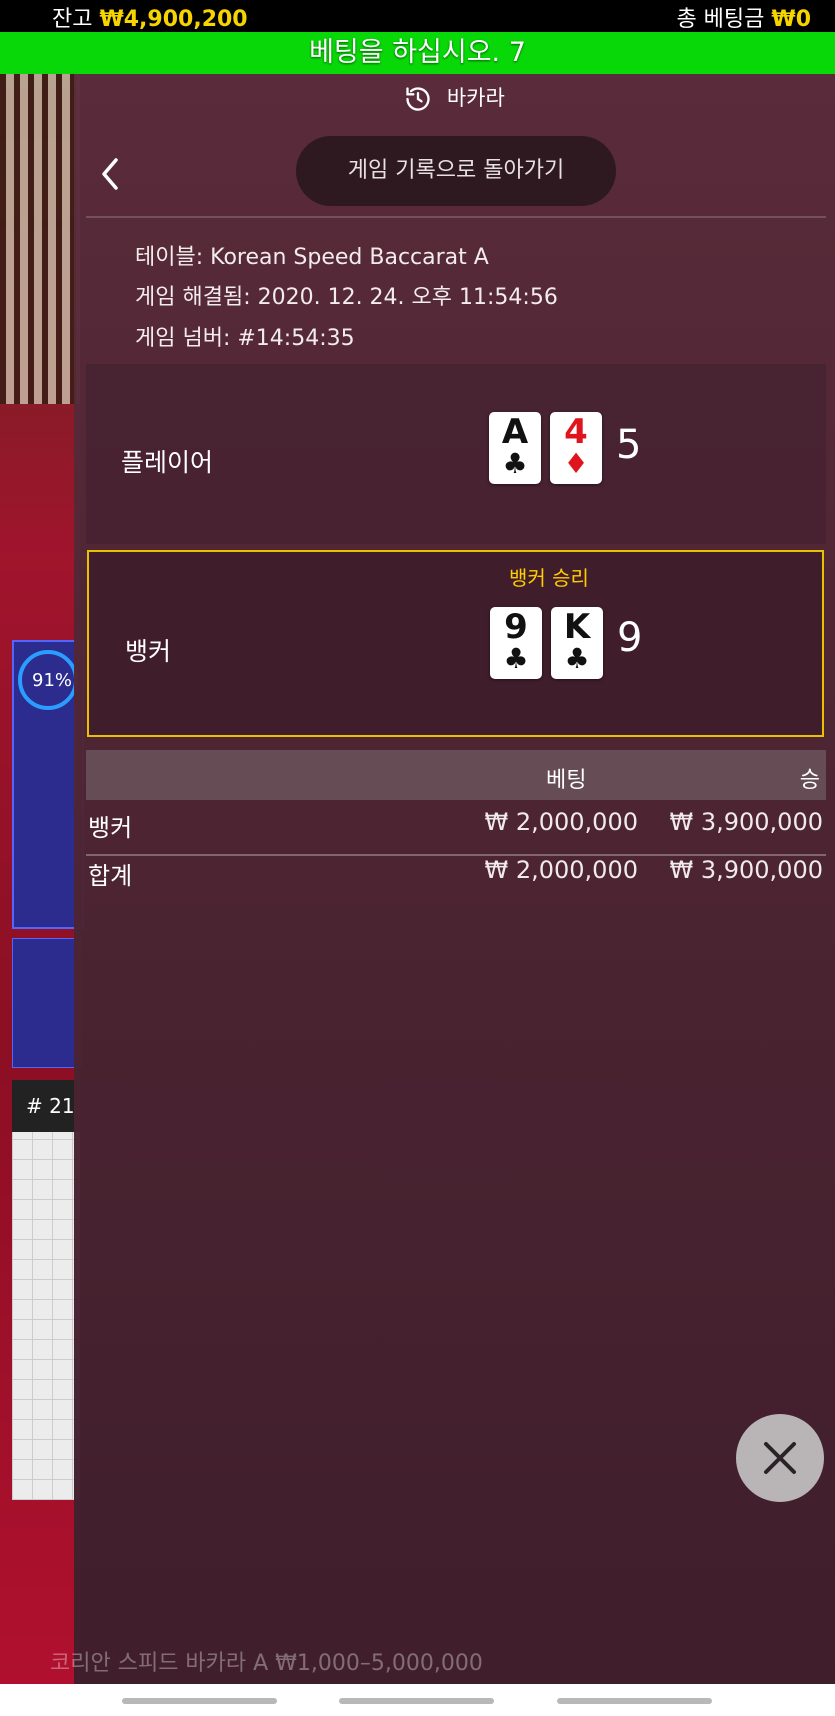 This screenshot has width=835, height=1716. I want to click on total-bet-label: 총 베팅금, so click(720, 19).